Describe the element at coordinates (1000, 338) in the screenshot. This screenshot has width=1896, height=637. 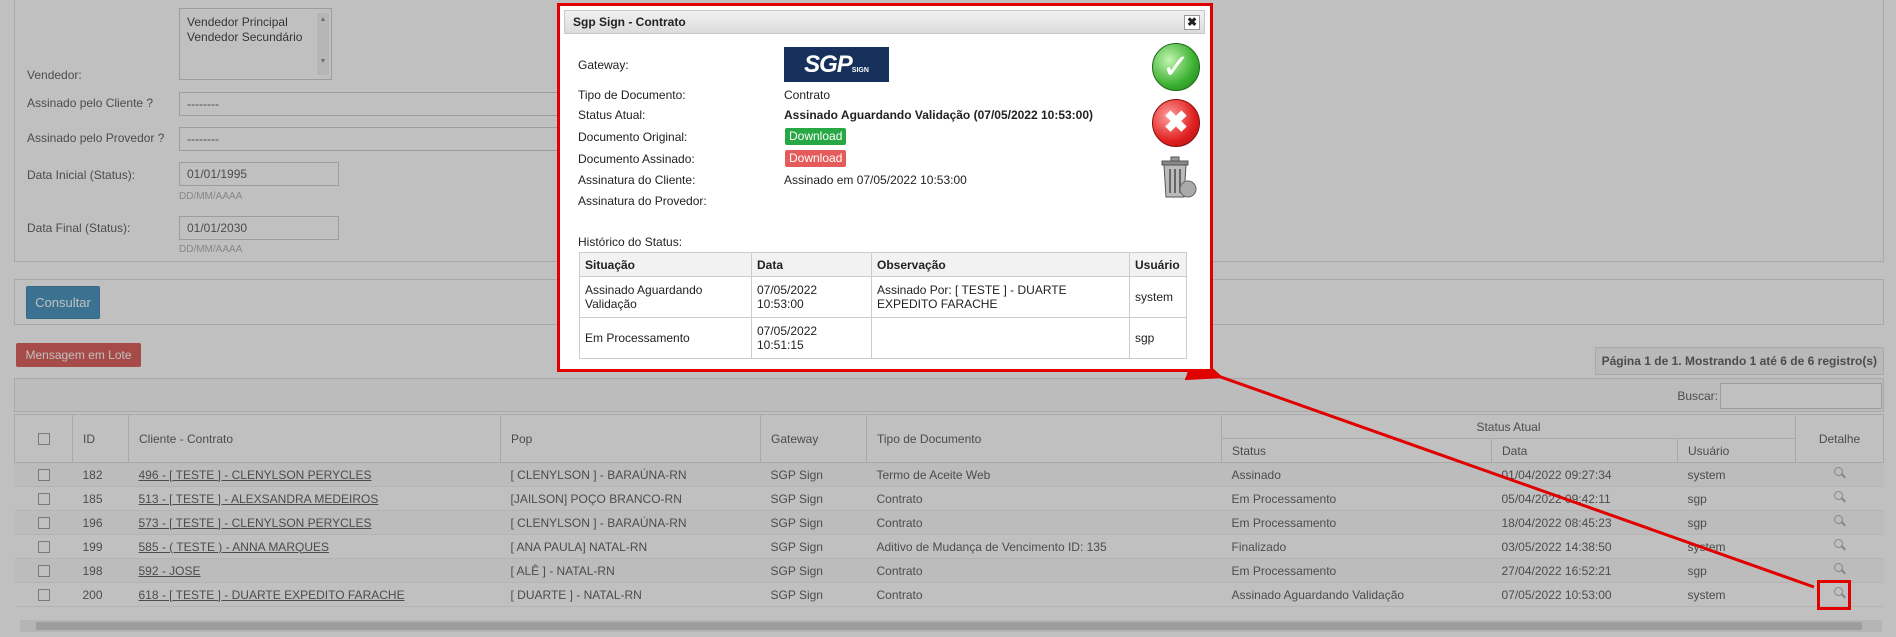
I see `hist-observacao` at that location.